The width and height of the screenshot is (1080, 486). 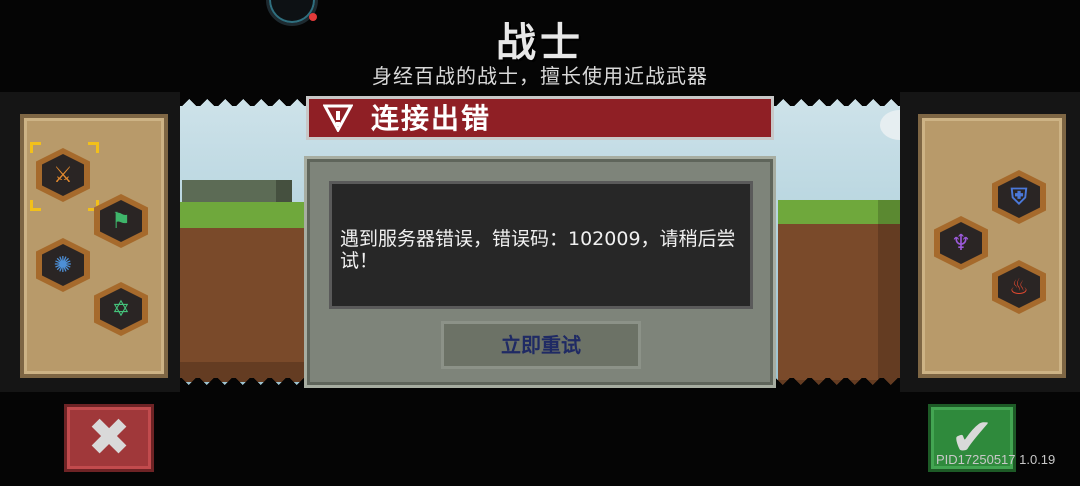 I want to click on right-skill-1: ⛨, so click(x=1019, y=197).